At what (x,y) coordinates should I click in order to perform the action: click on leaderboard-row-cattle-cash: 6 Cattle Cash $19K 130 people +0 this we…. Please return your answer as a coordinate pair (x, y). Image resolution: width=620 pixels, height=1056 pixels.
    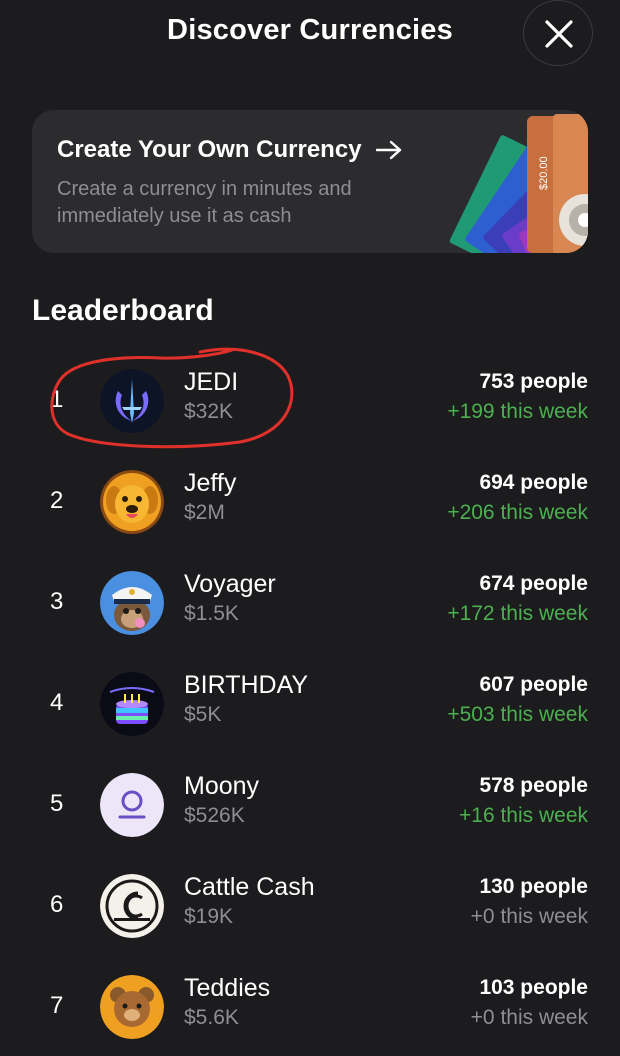
    Looking at the image, I should click on (310, 907).